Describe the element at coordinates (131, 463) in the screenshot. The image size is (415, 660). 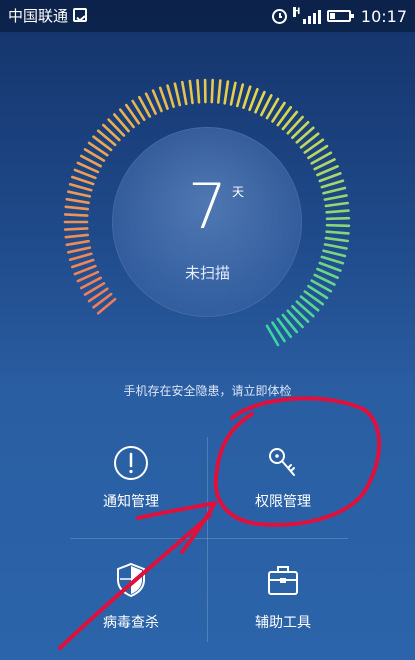
I see `alert-circle-icon` at that location.